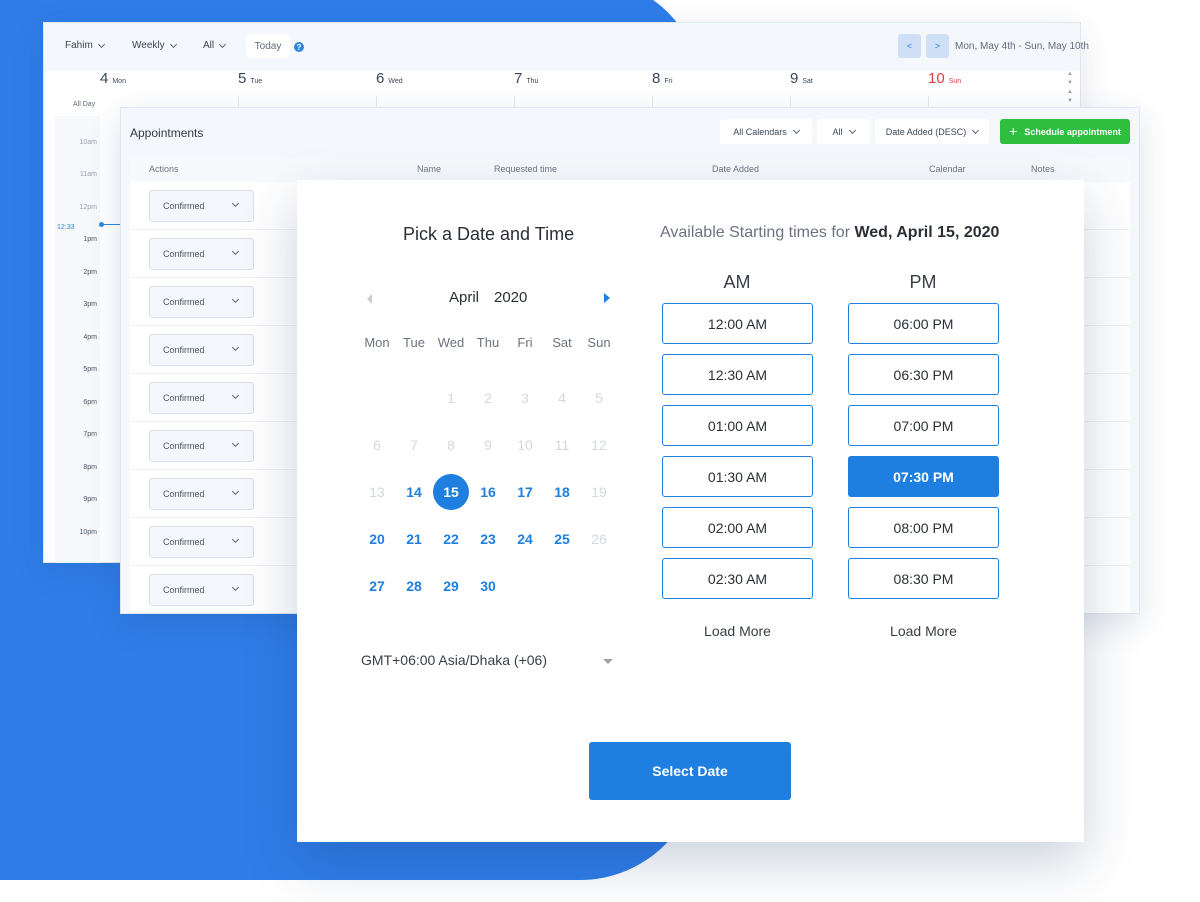 The width and height of the screenshot is (1200, 902). I want to click on time-label: 11am, so click(88, 174).